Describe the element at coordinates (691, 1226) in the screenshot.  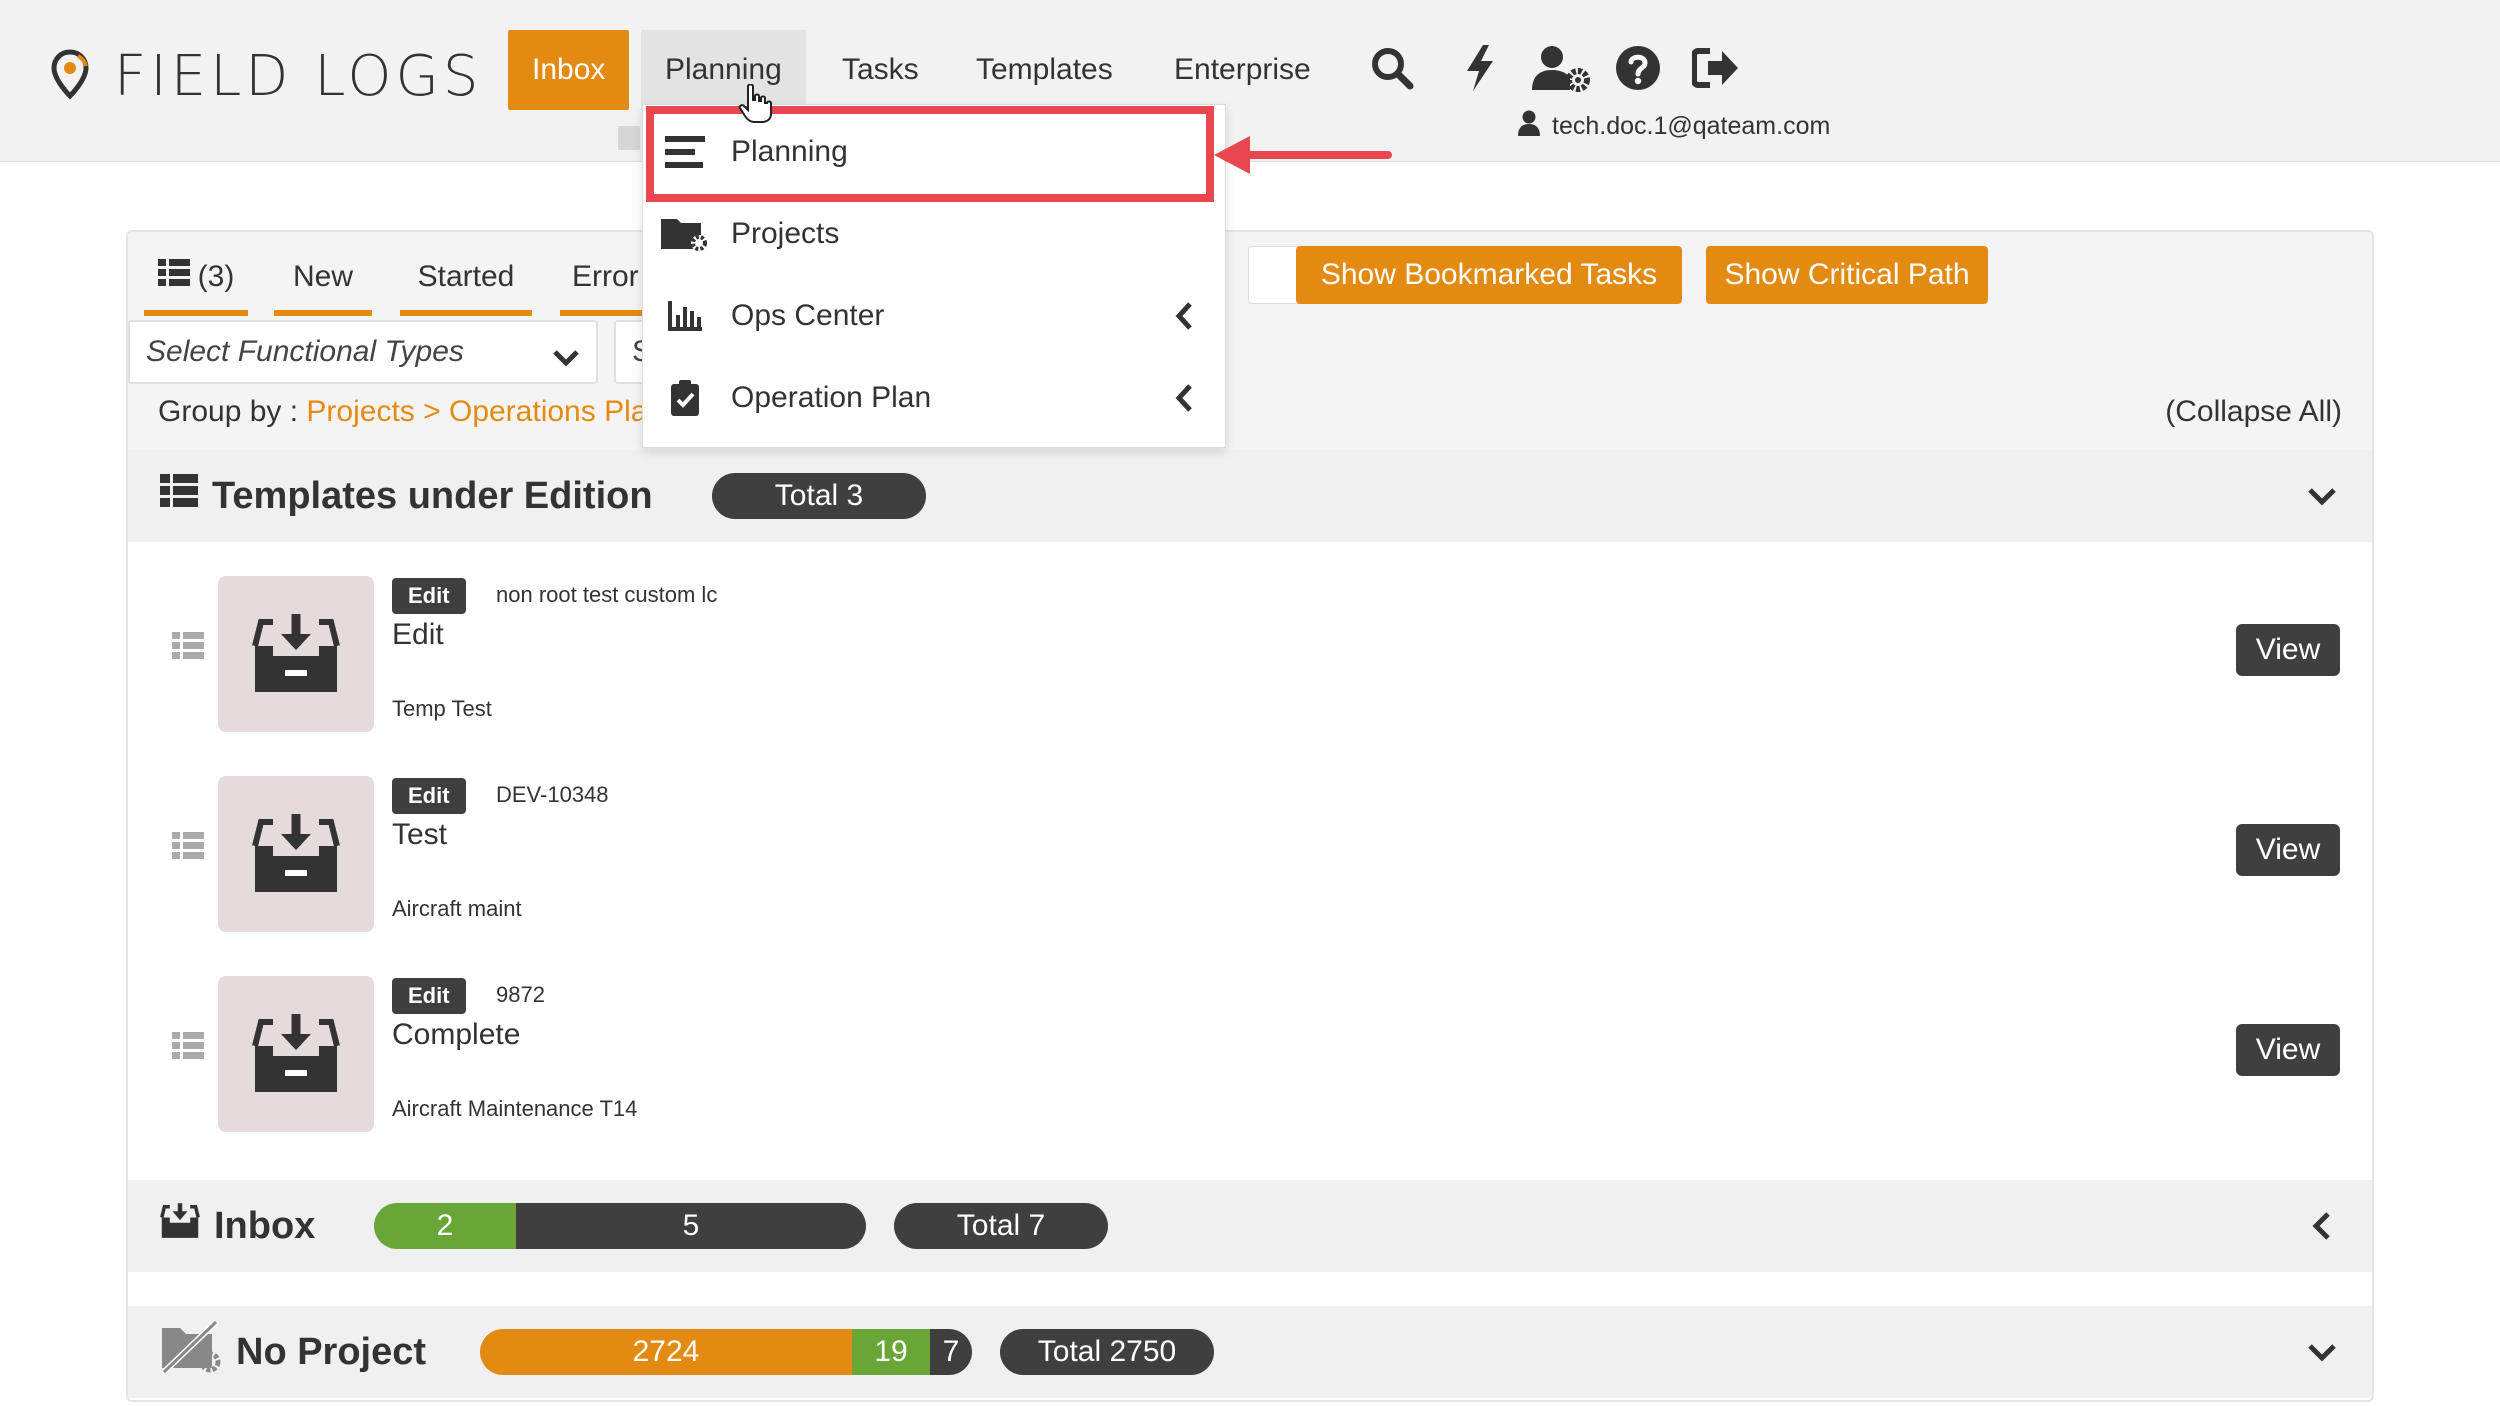
I see `progress-segment-remaining: 5` at that location.